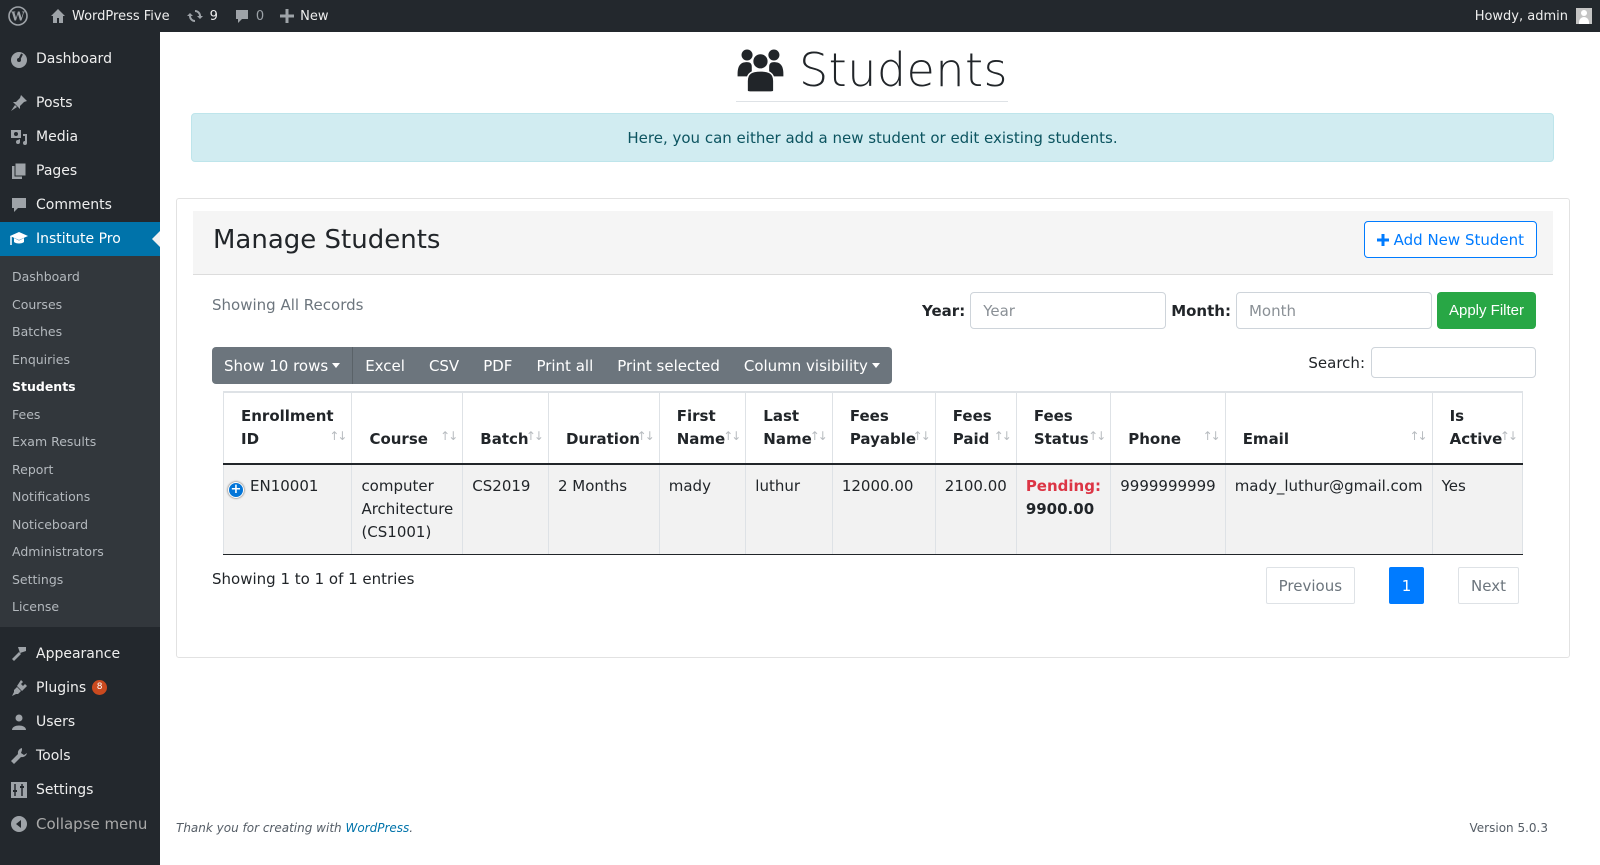  Describe the element at coordinates (287, 428) in the screenshot. I see `column-header-enrollment-id: Enrollment ID ↑↓` at that location.